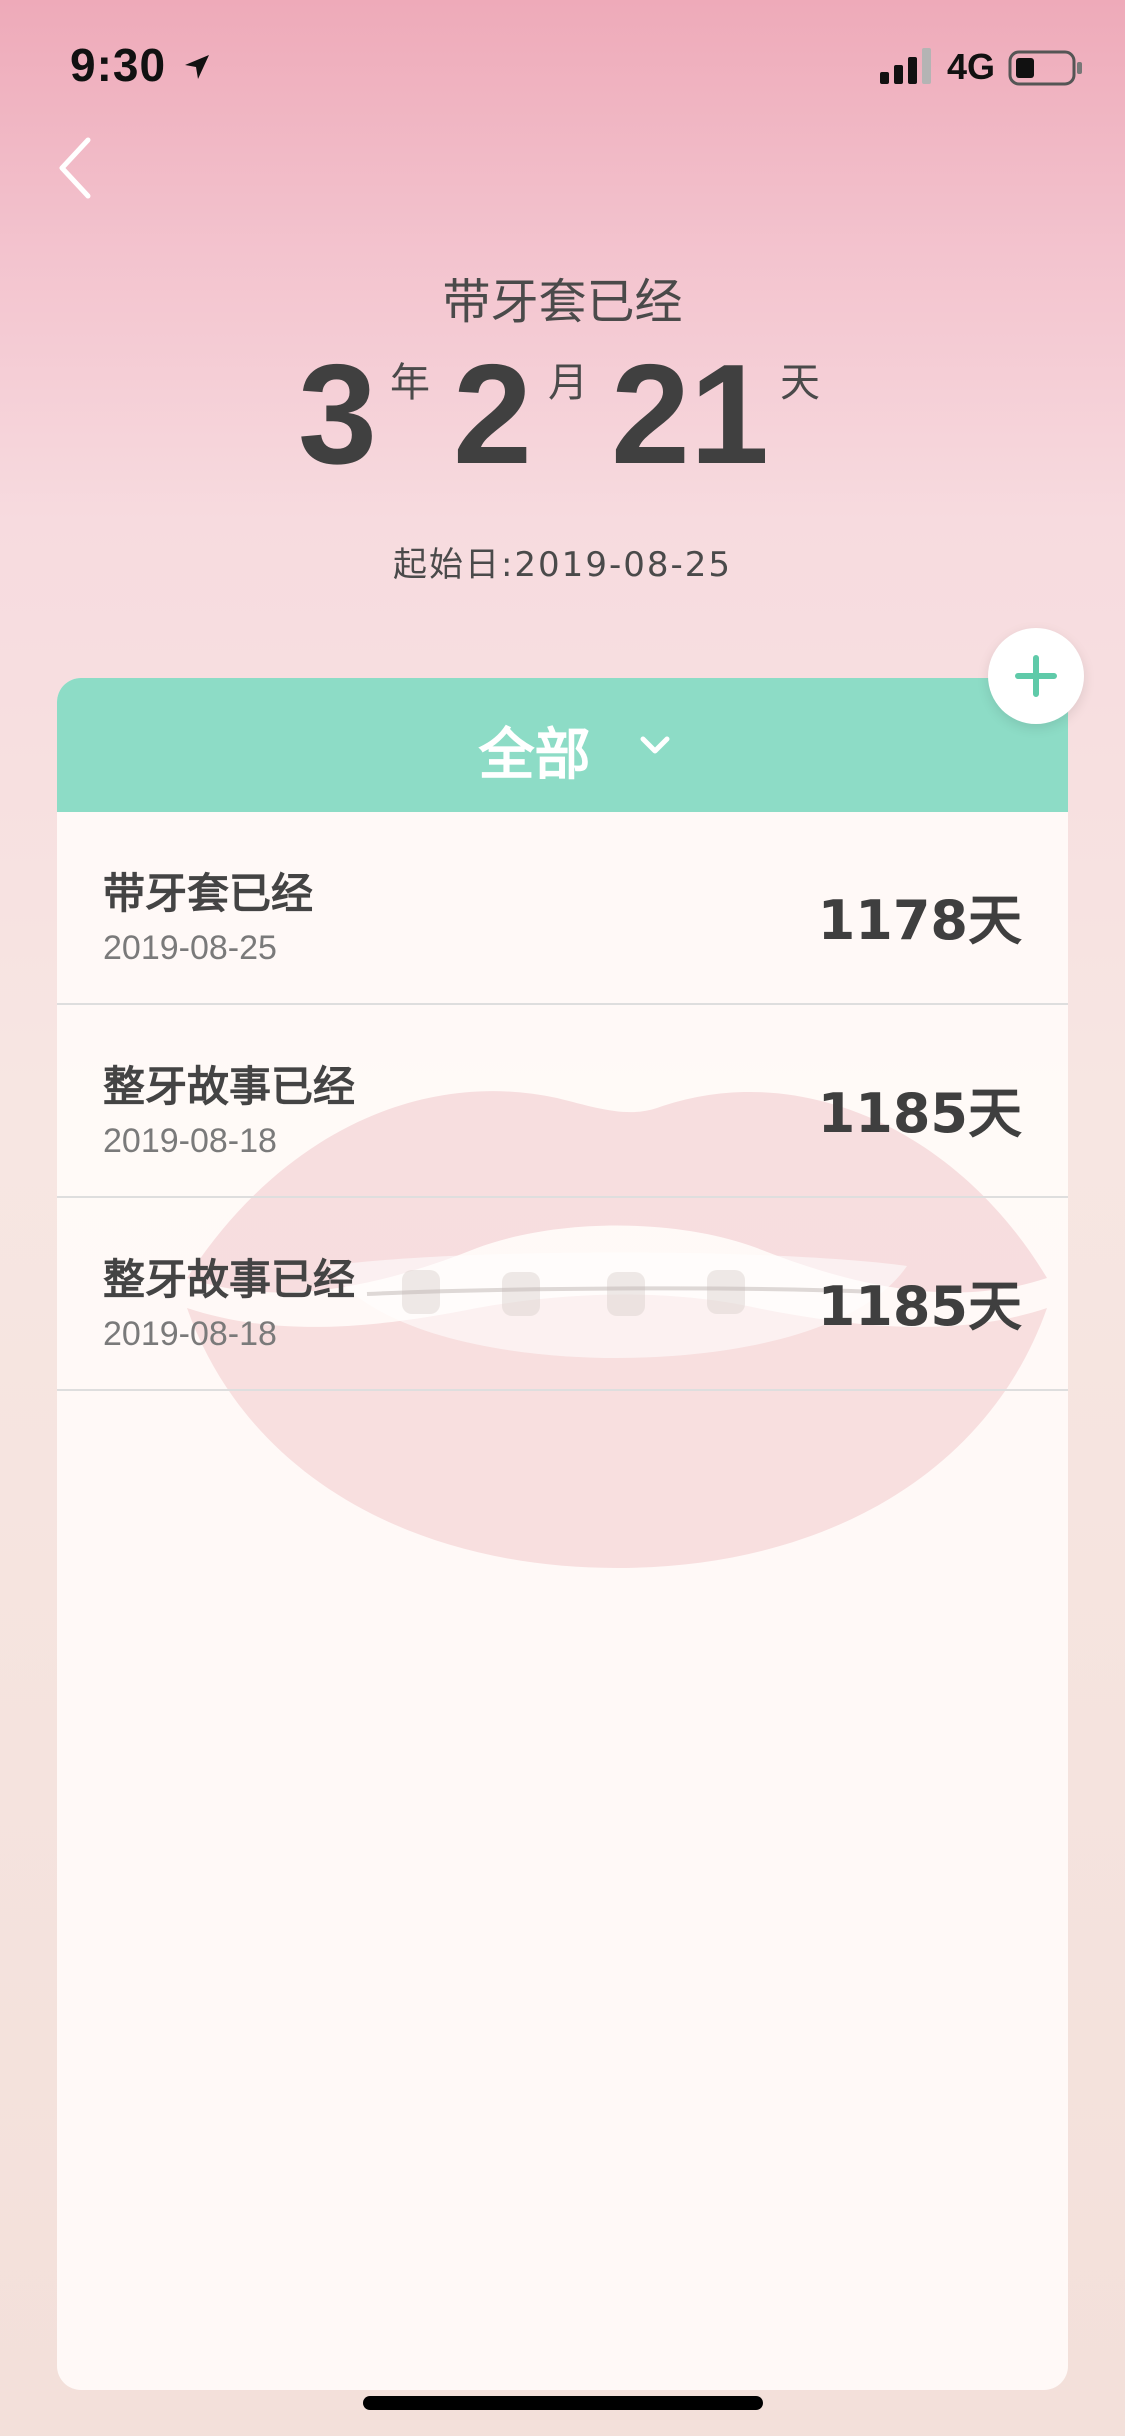 Image resolution: width=1125 pixels, height=2436 pixels. I want to click on duration-counter: 3 年 2 月 21 天, so click(562, 415).